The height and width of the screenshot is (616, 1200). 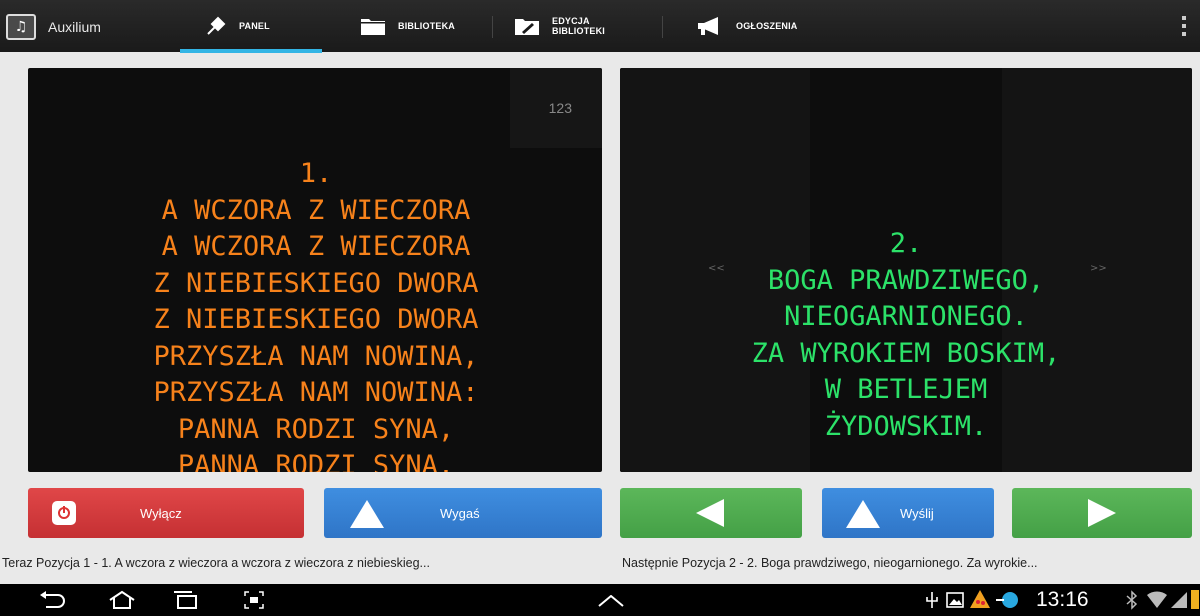 I want to click on arrow-right-icon, so click(x=1102, y=513).